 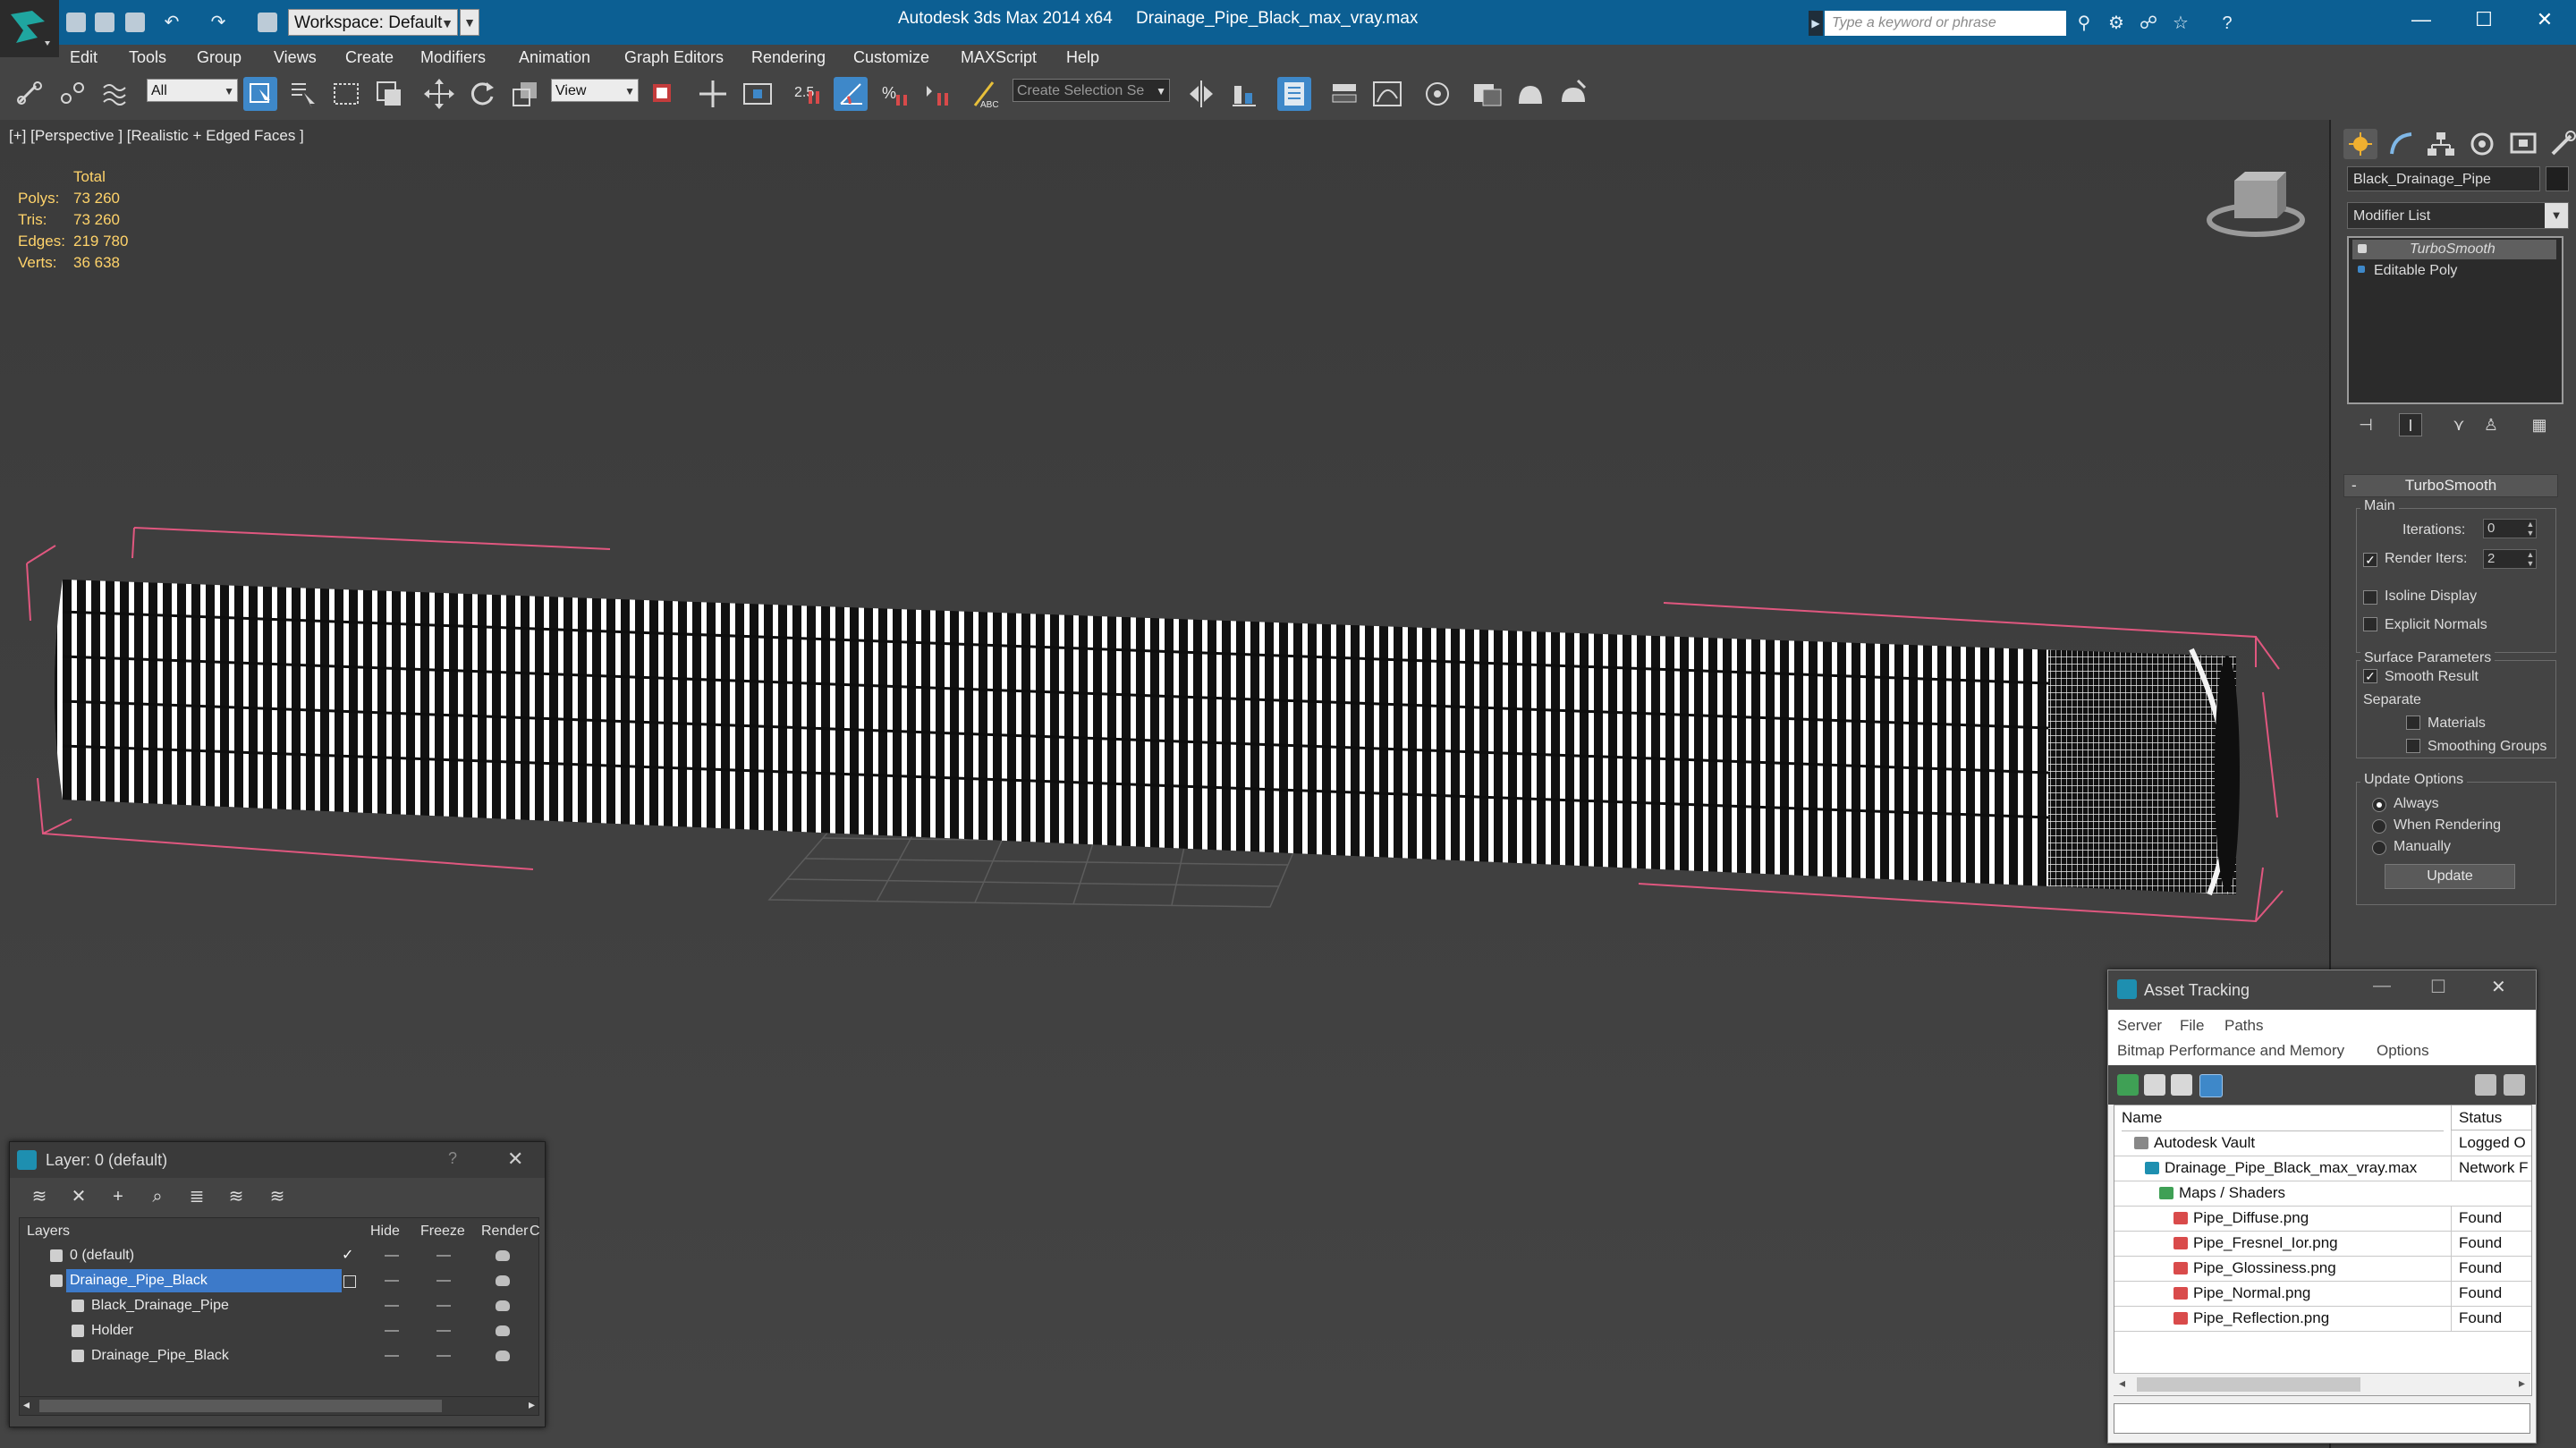 What do you see at coordinates (2402, 144) in the screenshot?
I see `modify-tab-icon` at bounding box center [2402, 144].